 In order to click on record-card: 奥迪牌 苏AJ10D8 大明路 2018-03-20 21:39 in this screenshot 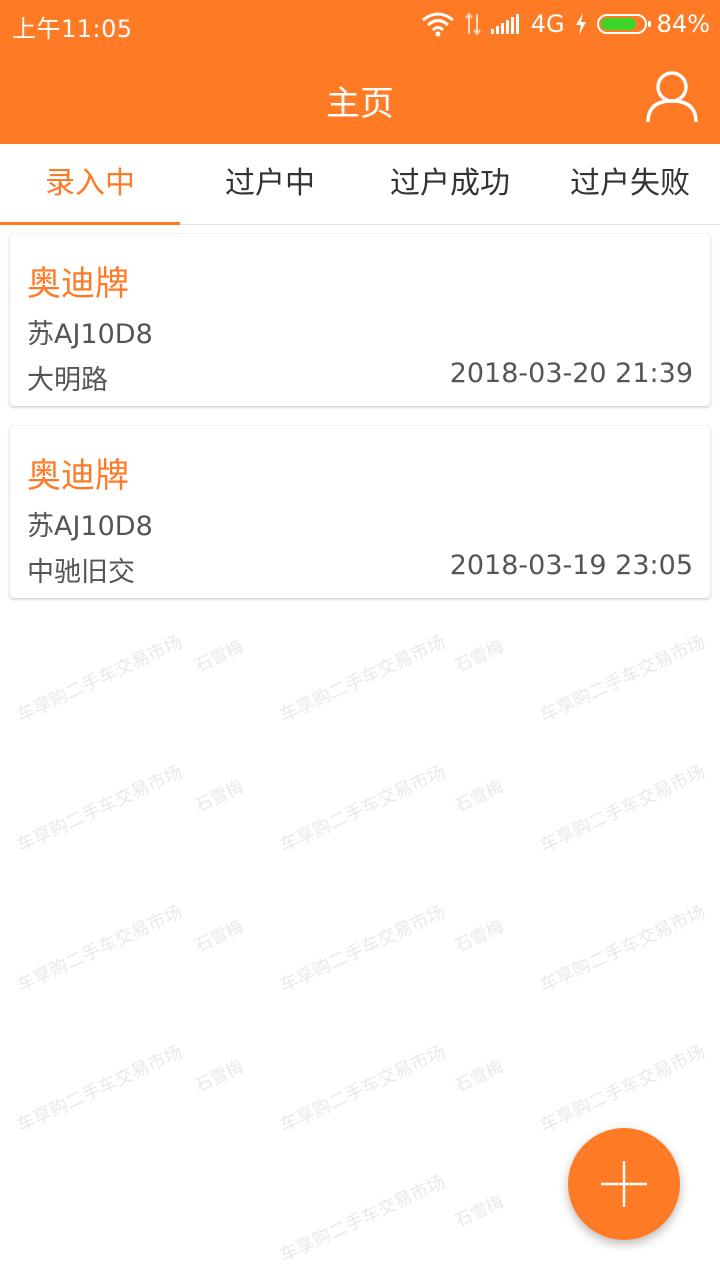, I will do `click(360, 320)`.